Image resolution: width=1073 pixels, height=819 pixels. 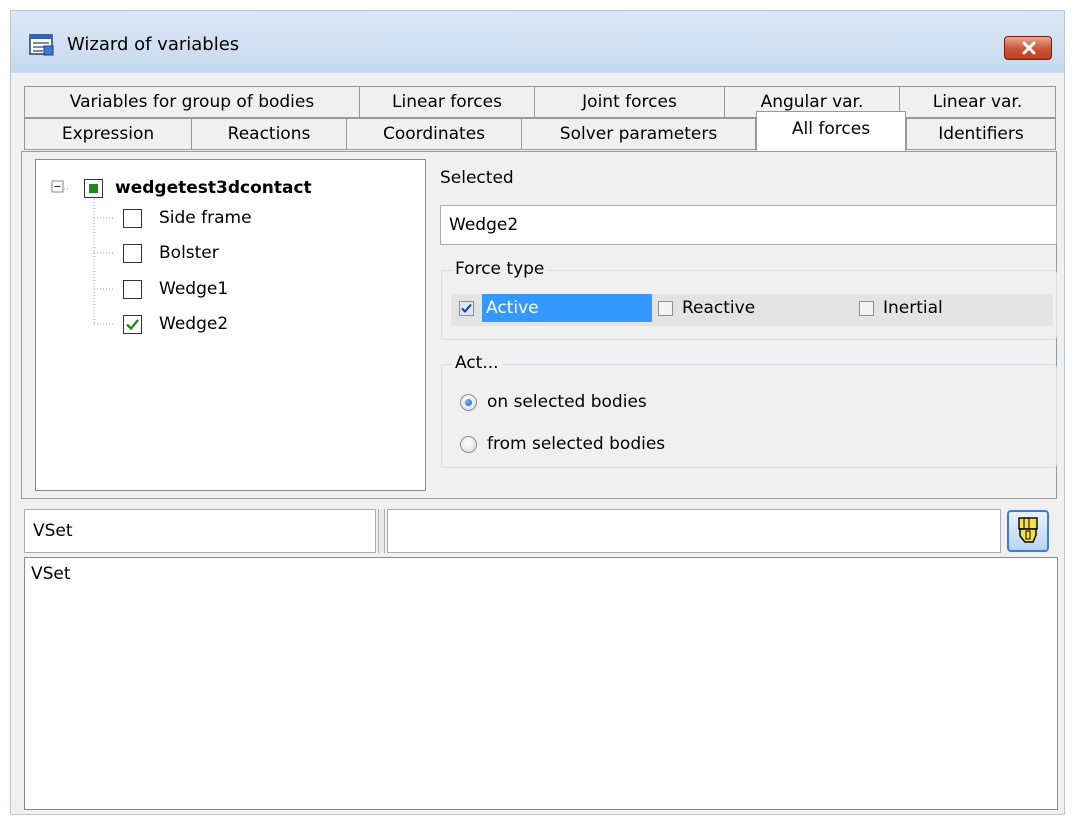 I want to click on output-text: VSet, so click(x=51, y=574).